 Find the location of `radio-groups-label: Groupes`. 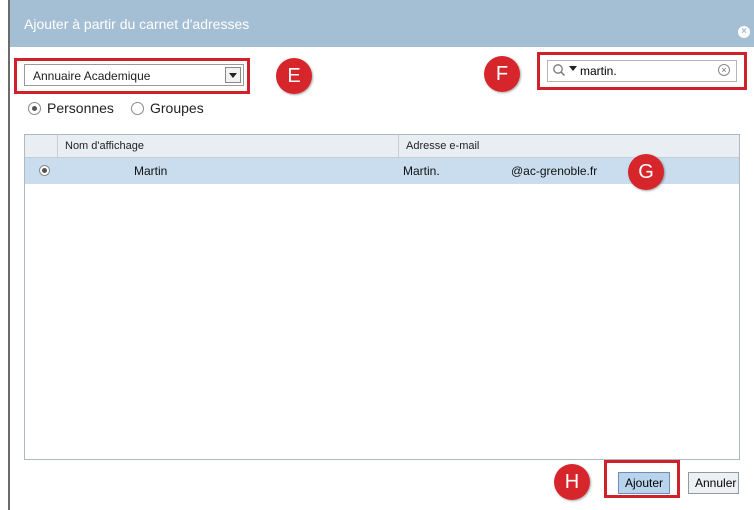

radio-groups-label: Groupes is located at coordinates (177, 108).